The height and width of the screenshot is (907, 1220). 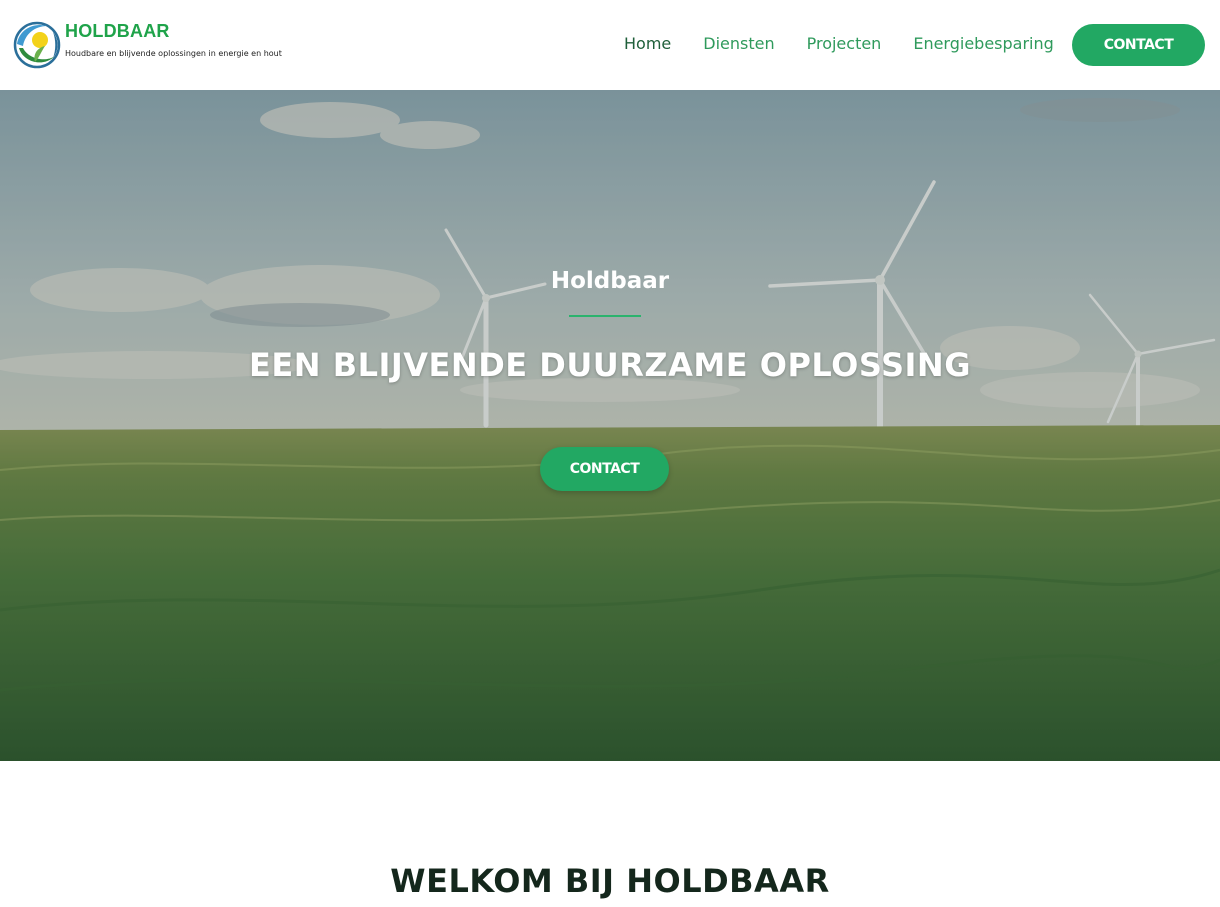 I want to click on hero-contact-button: CONTACT, so click(x=604, y=469).